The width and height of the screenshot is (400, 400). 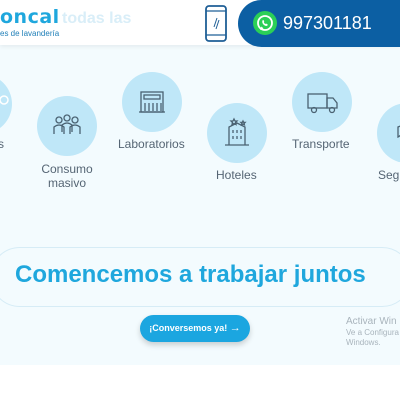 I want to click on category-partial-label: s, so click(x=2, y=144).